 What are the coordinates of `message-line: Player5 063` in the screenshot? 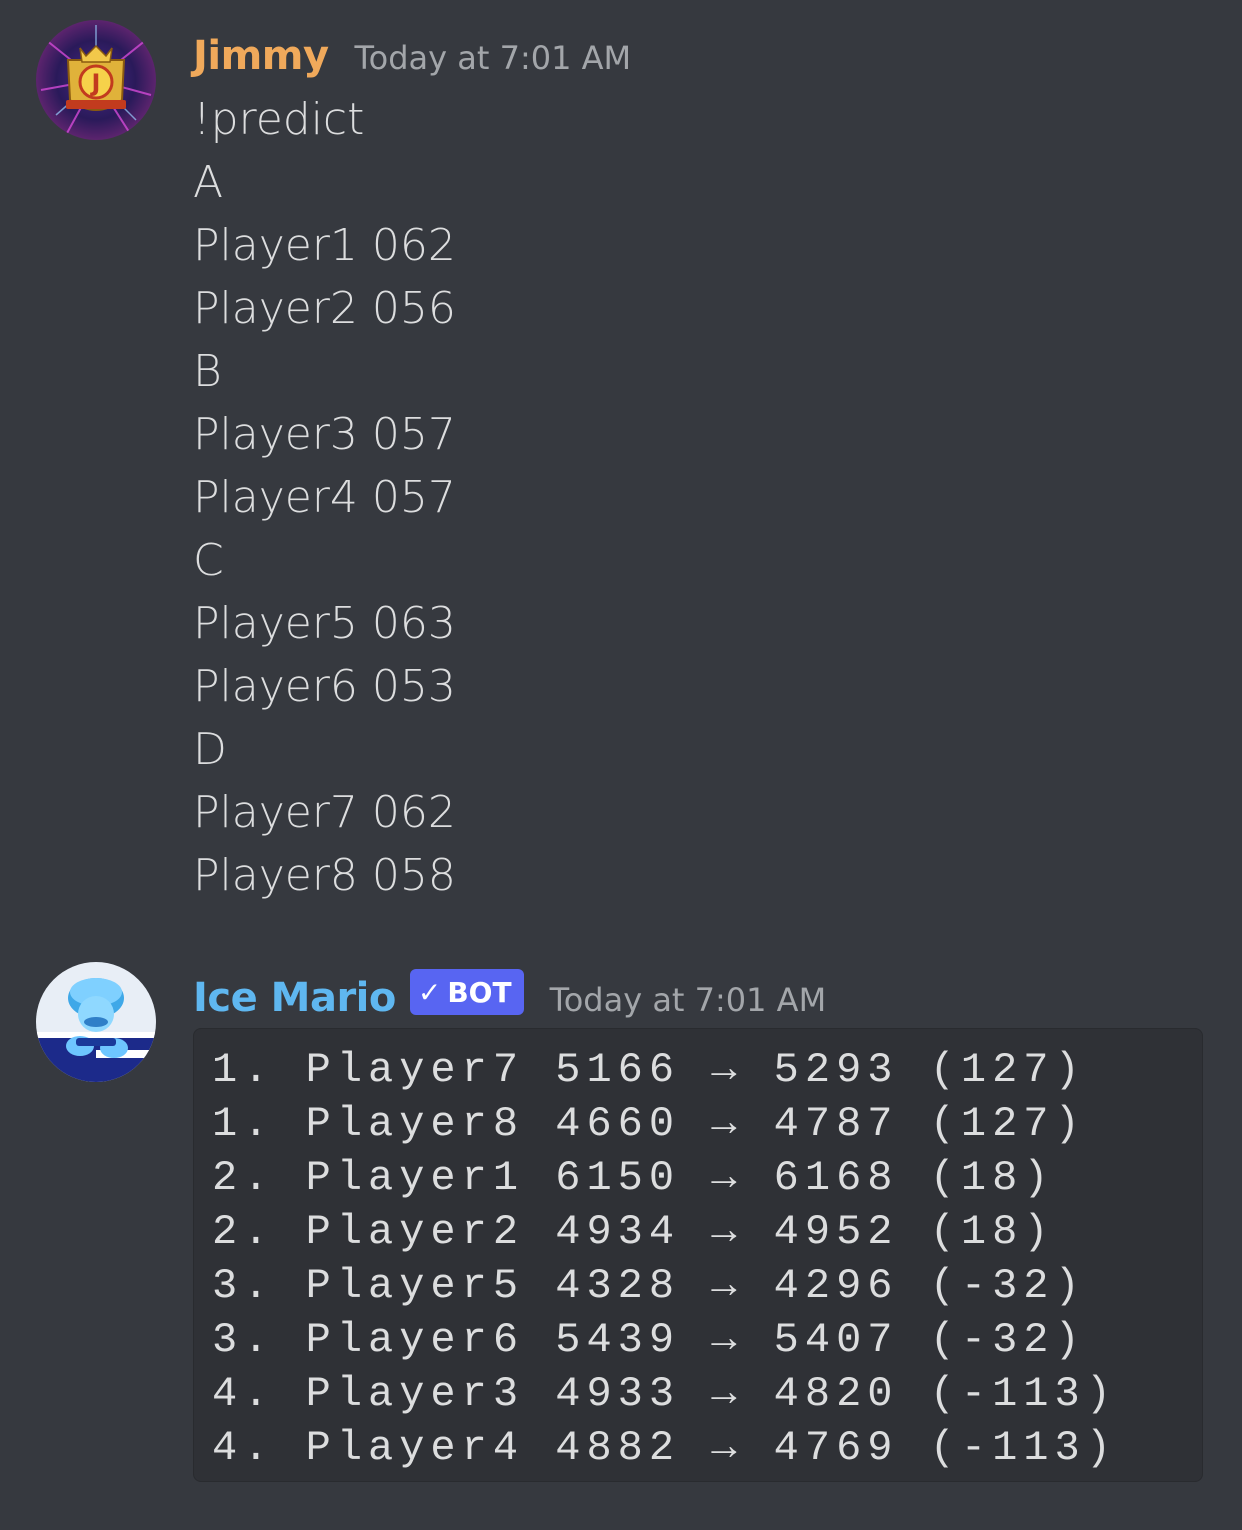 It's located at (324, 623).